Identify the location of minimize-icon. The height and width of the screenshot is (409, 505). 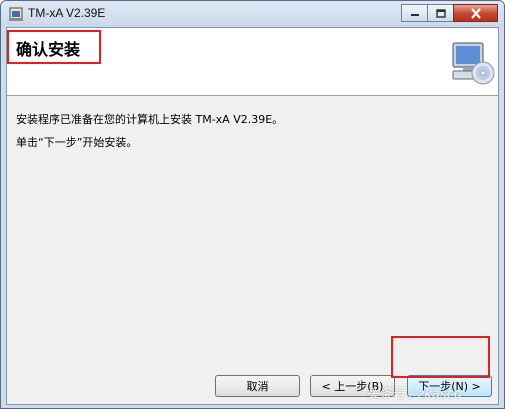
(414, 15).